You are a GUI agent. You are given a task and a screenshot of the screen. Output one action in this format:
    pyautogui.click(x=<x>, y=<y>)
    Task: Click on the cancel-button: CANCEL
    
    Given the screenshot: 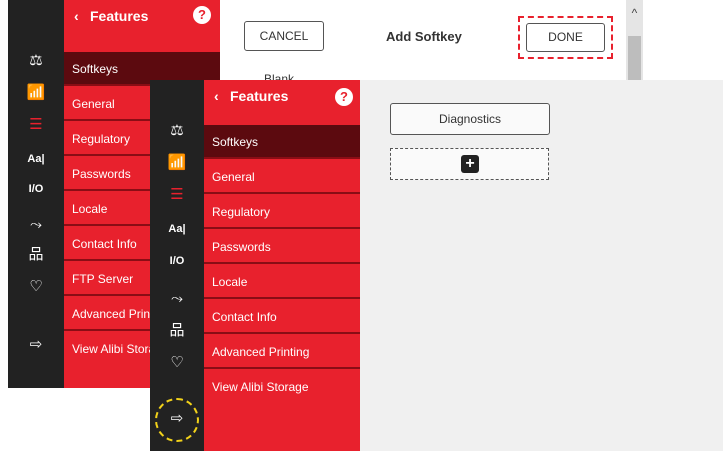 What is the action you would take?
    pyautogui.click(x=284, y=36)
    